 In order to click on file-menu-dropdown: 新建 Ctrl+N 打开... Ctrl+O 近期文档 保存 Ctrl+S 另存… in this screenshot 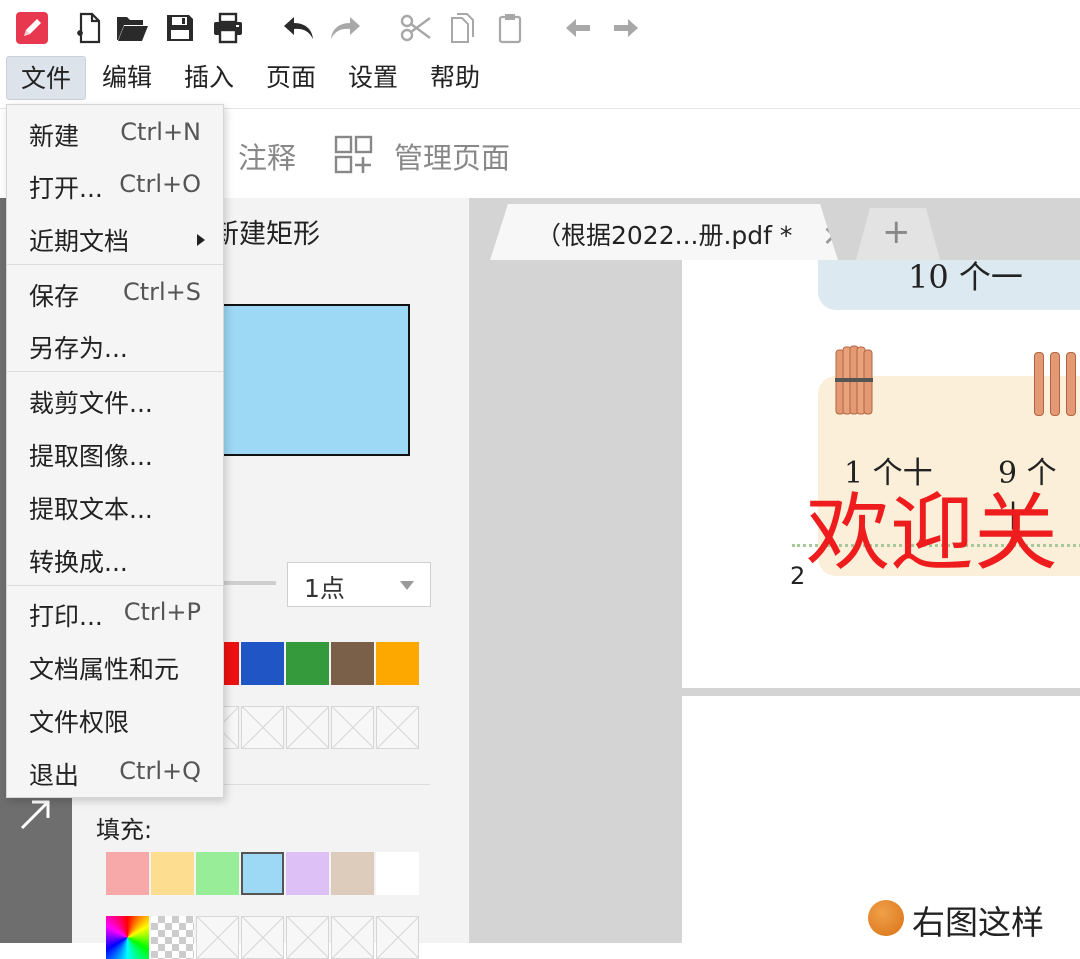, I will do `click(115, 451)`.